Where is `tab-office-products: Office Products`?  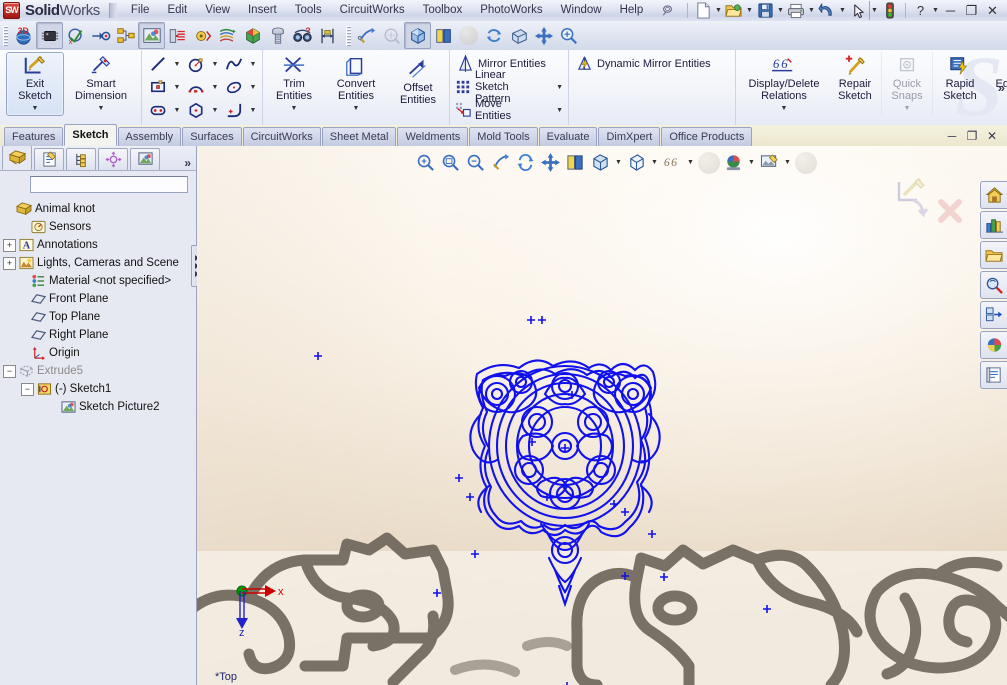 tab-office-products: Office Products is located at coordinates (707, 136).